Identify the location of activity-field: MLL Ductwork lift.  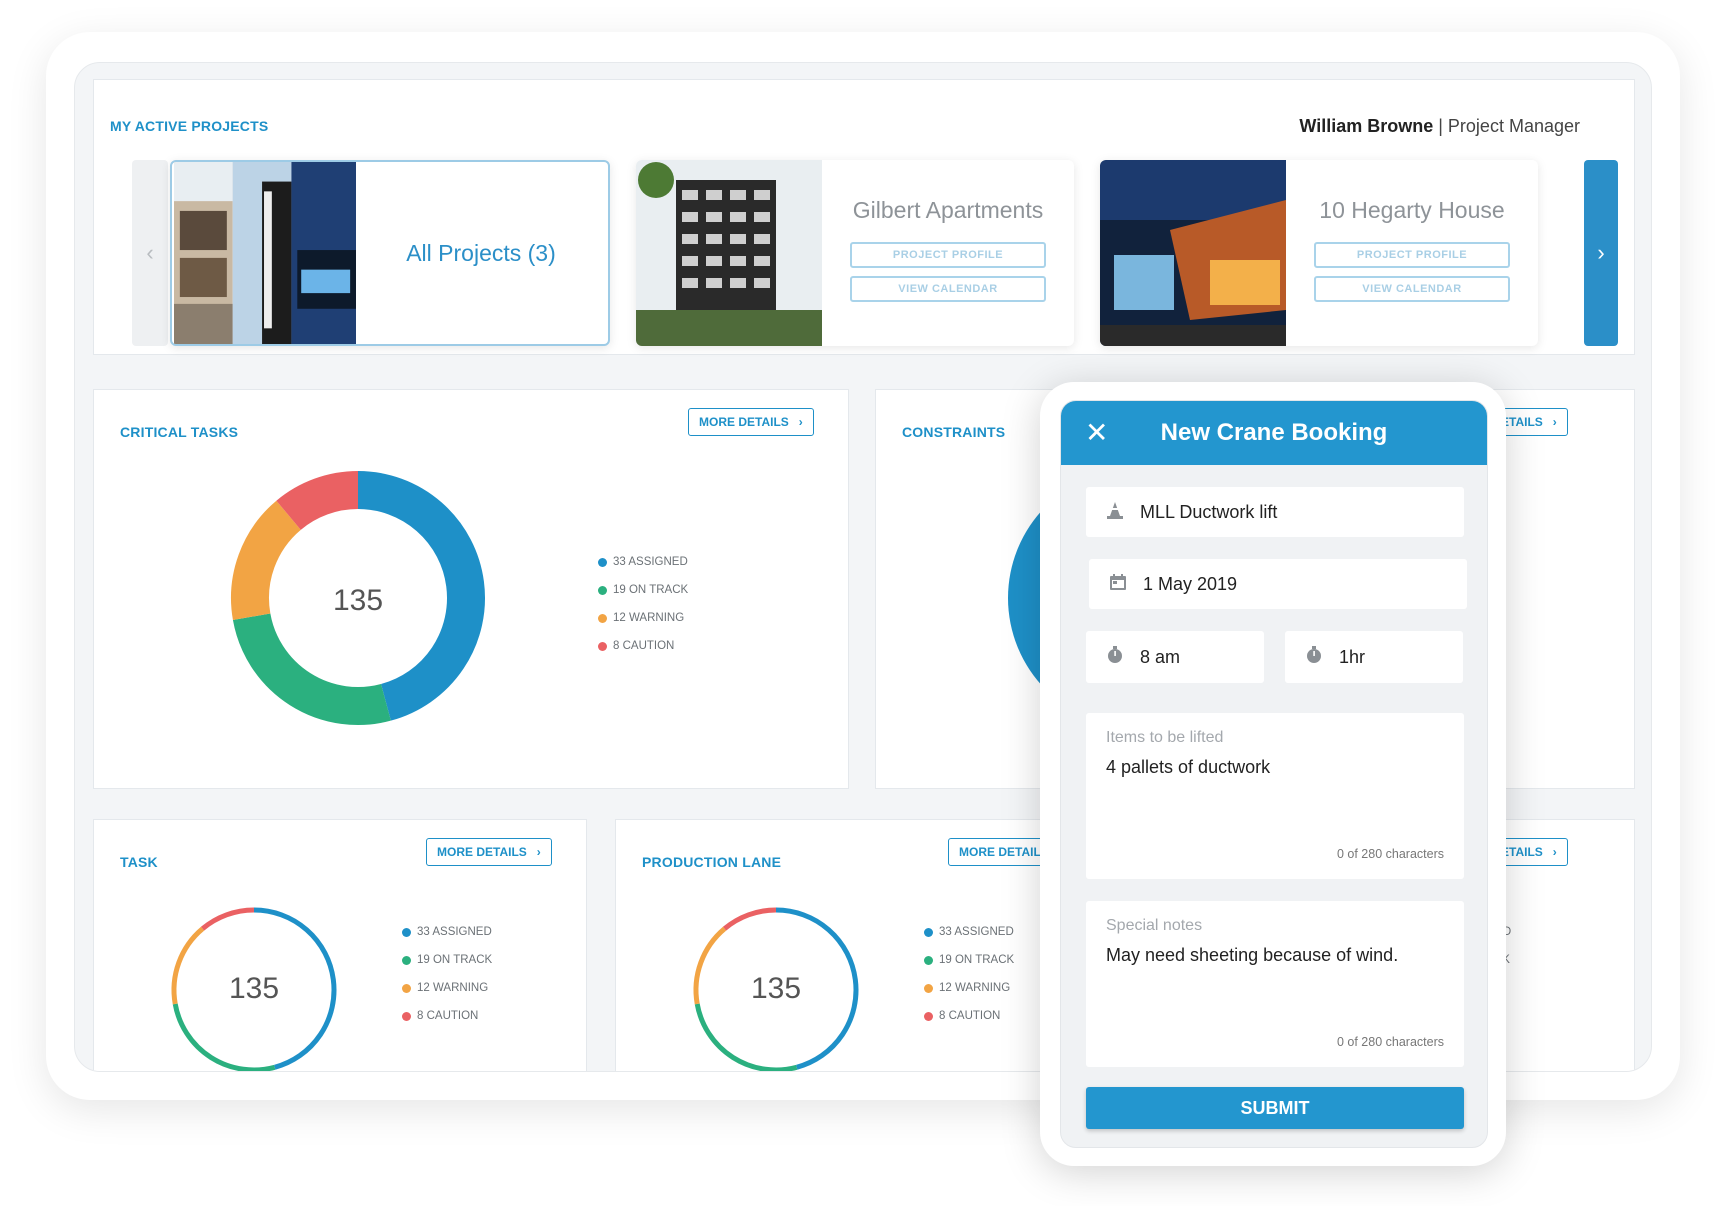
(1275, 512).